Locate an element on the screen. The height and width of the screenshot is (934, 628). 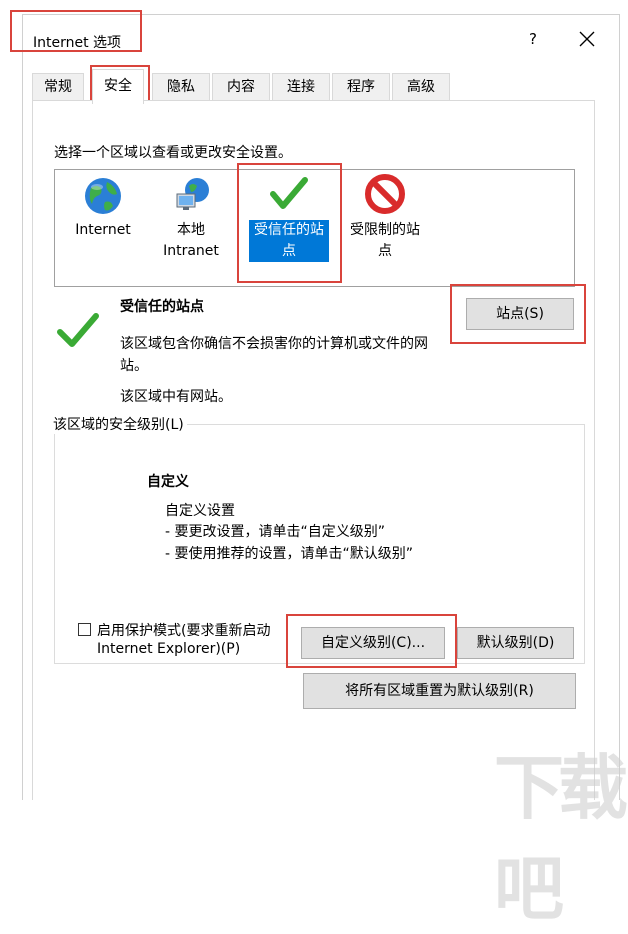
zone-local-intranet: 本地 Intranet is located at coordinates (191, 225).